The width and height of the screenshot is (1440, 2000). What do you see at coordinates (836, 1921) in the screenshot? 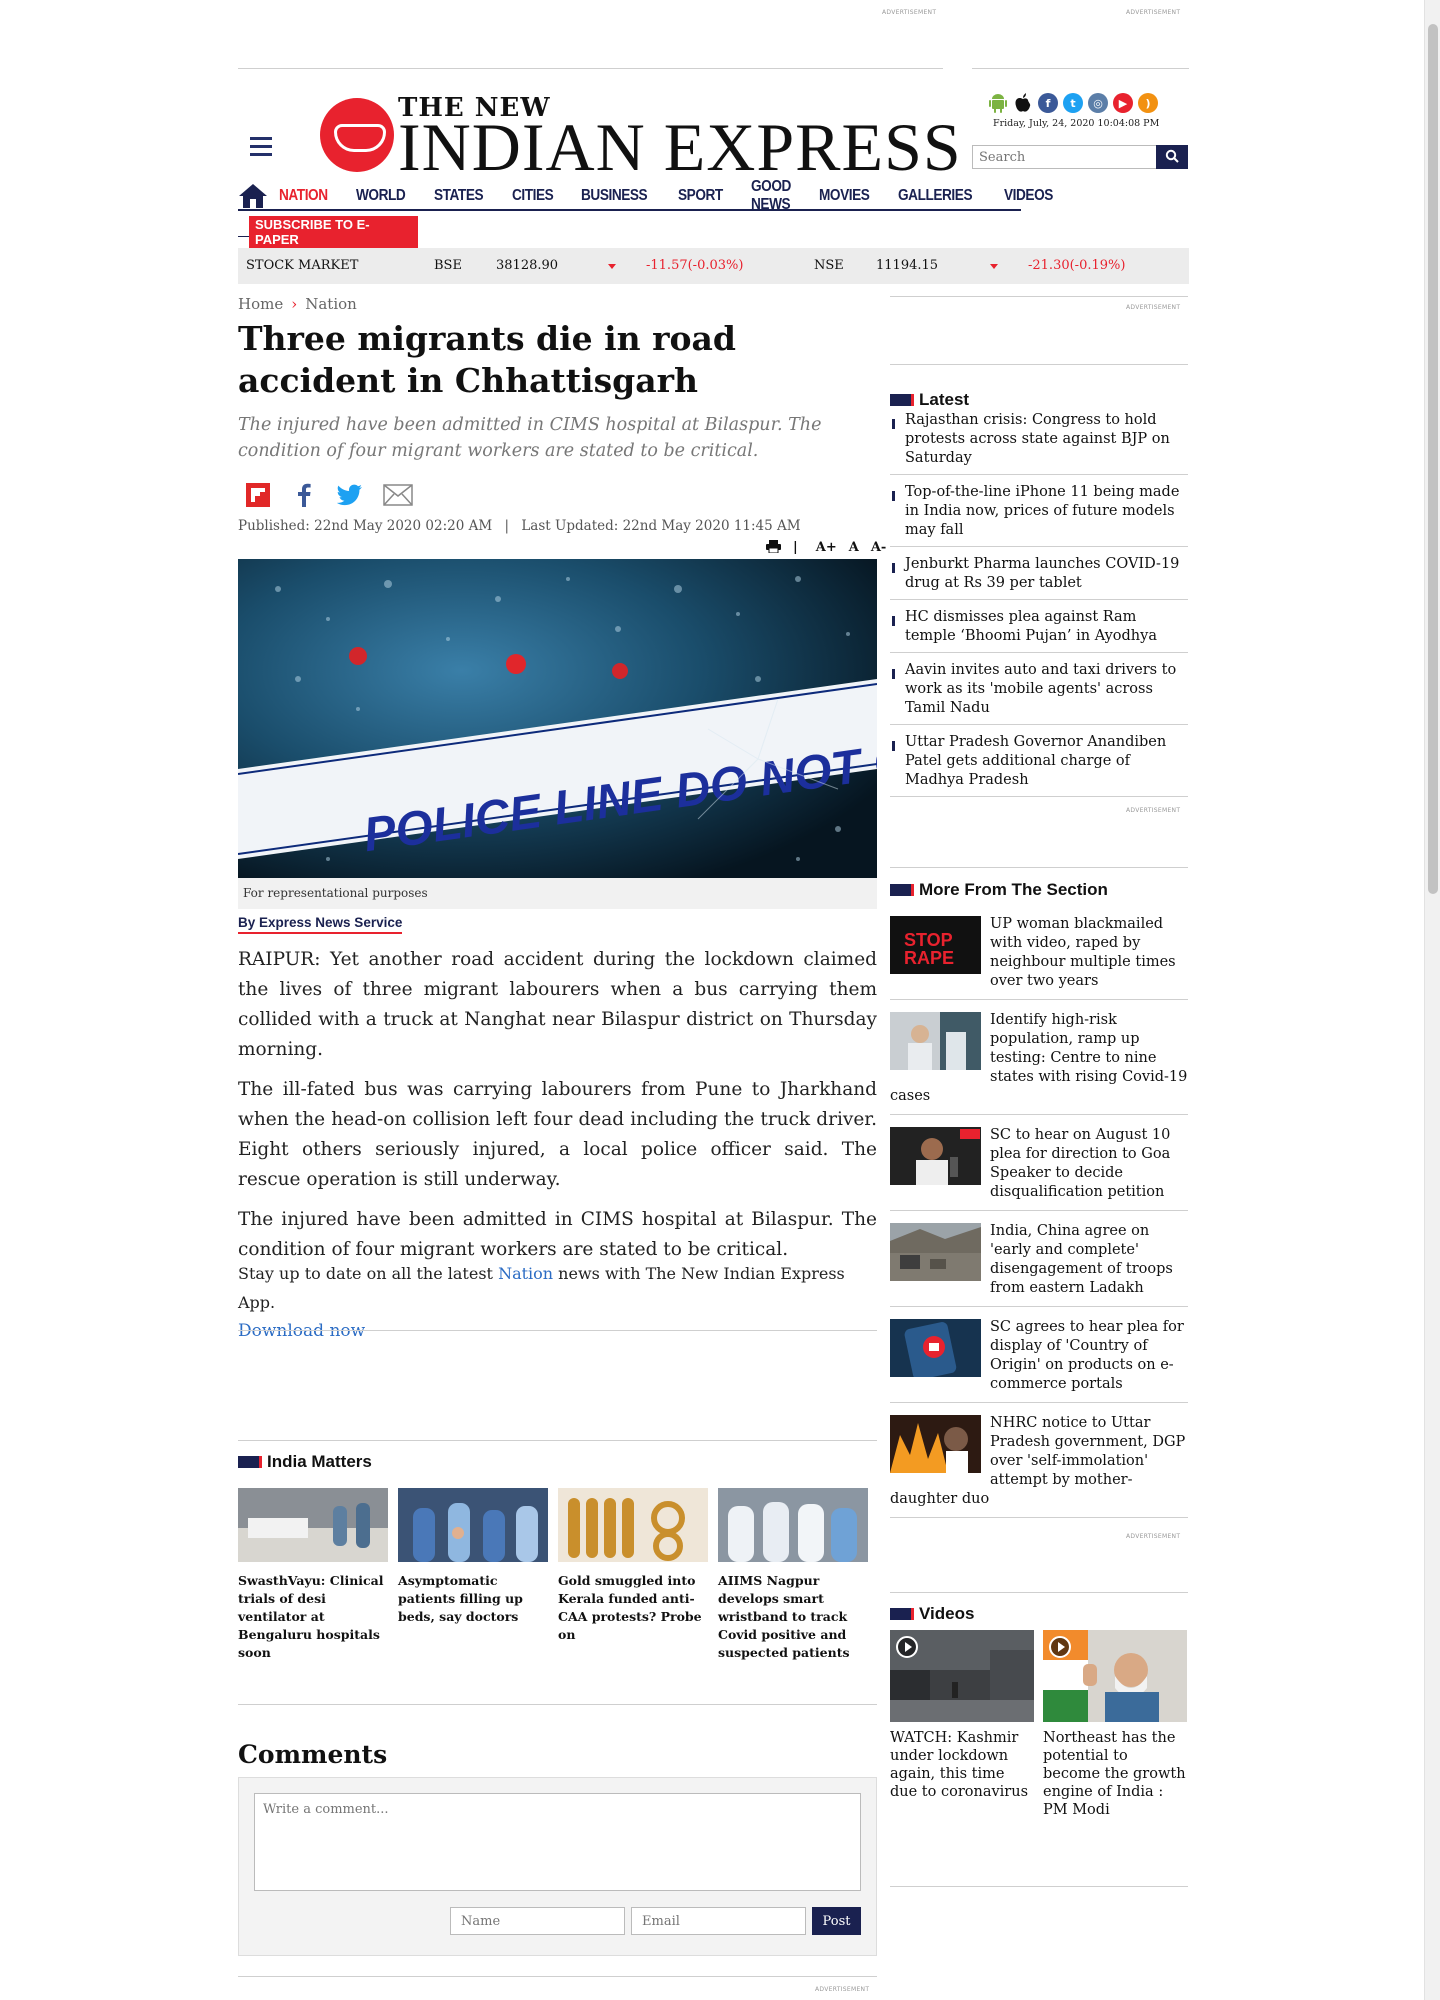
I see `post-comment-button: Post` at bounding box center [836, 1921].